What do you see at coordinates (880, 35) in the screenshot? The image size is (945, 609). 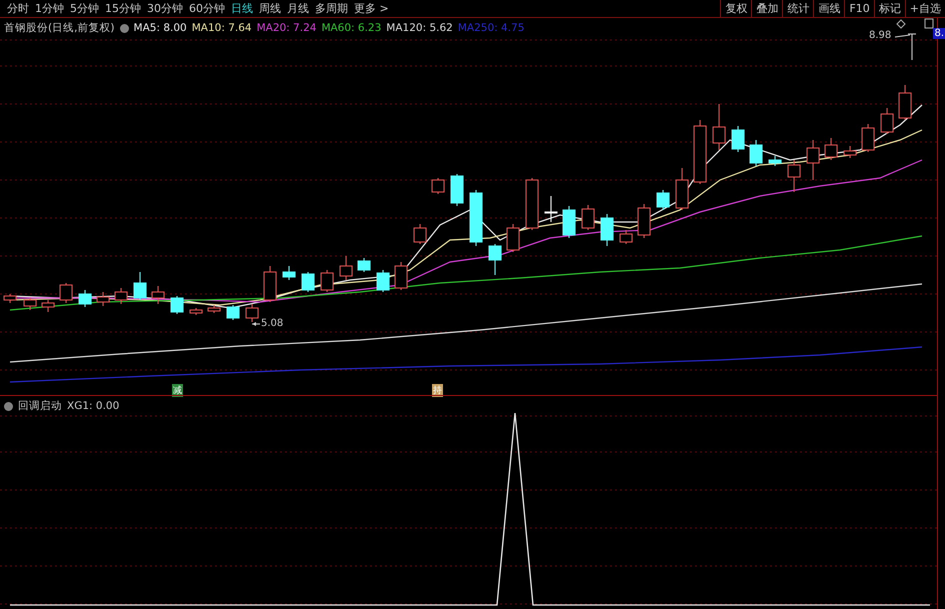 I see `high-price-label: 8.98` at bounding box center [880, 35].